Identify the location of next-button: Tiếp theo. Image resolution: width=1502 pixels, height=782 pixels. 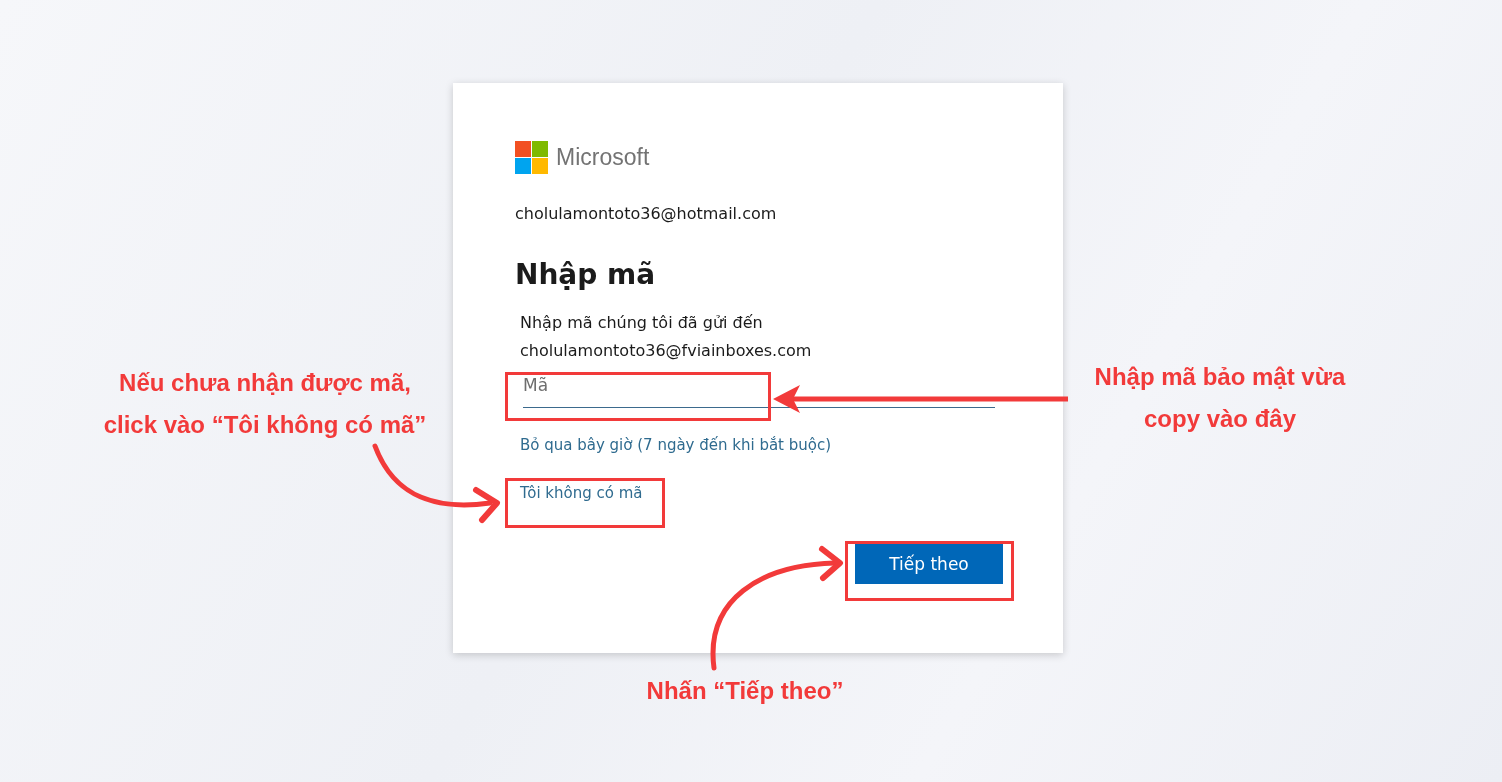
(929, 564).